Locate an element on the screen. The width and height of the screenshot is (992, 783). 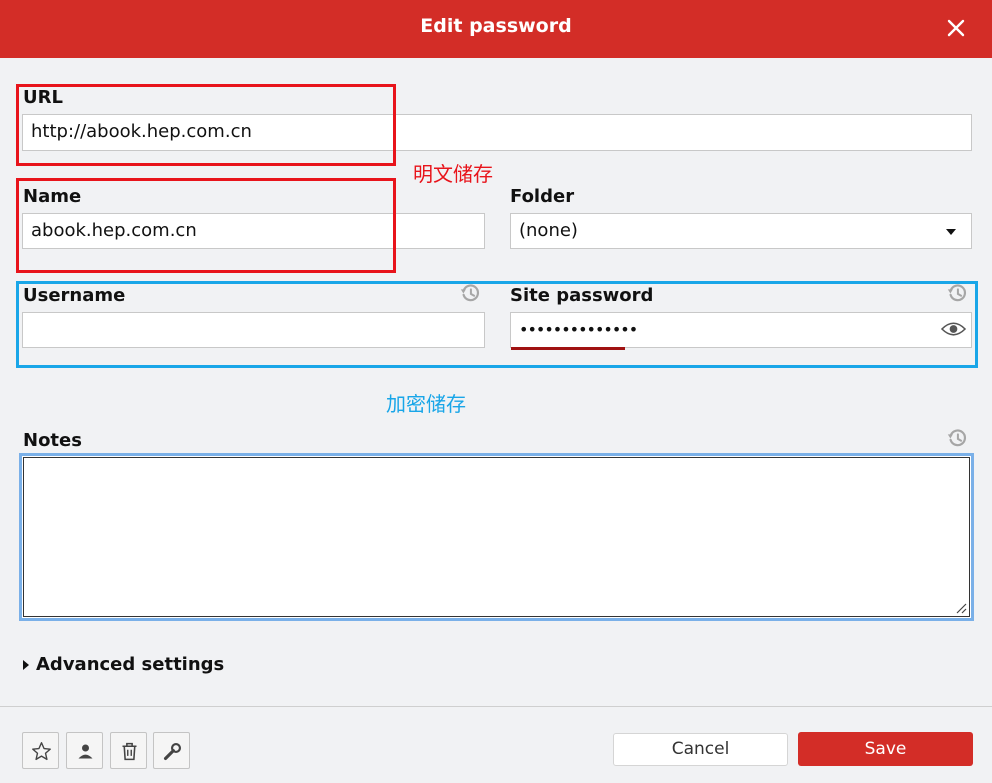
advanced-settings-label: Advanced settings is located at coordinates (130, 664).